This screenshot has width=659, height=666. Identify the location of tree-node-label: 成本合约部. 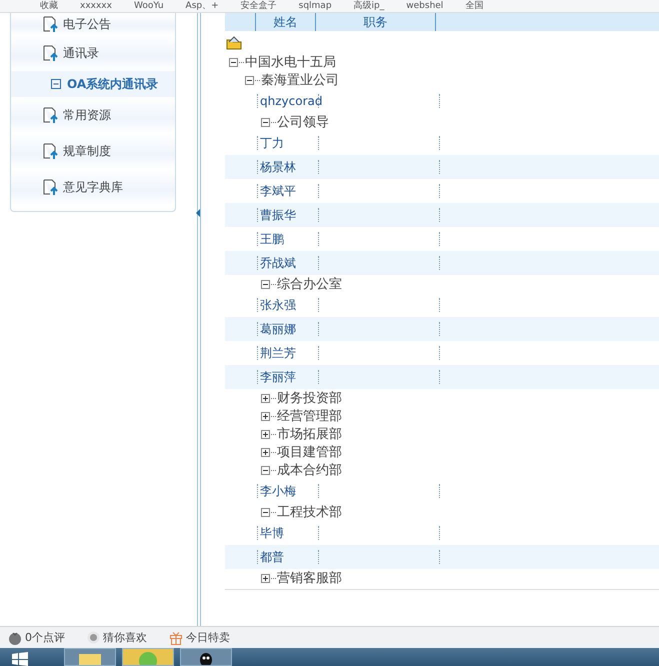
(309, 470).